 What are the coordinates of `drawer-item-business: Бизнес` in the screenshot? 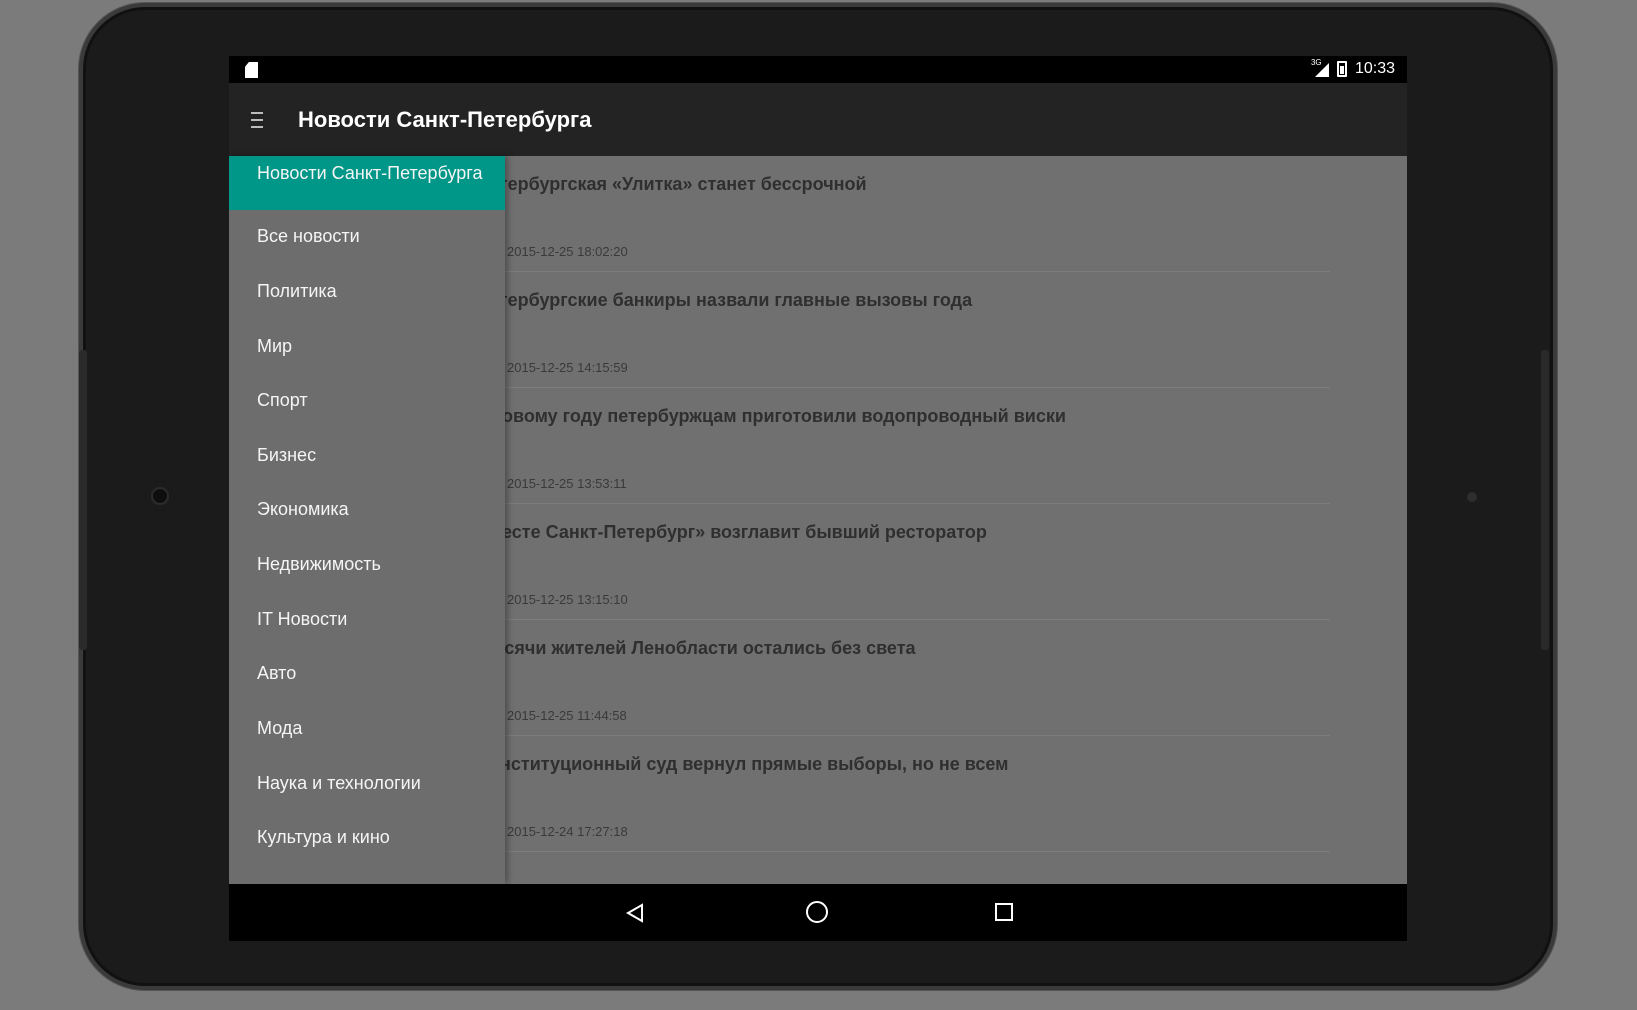 It's located at (367, 456).